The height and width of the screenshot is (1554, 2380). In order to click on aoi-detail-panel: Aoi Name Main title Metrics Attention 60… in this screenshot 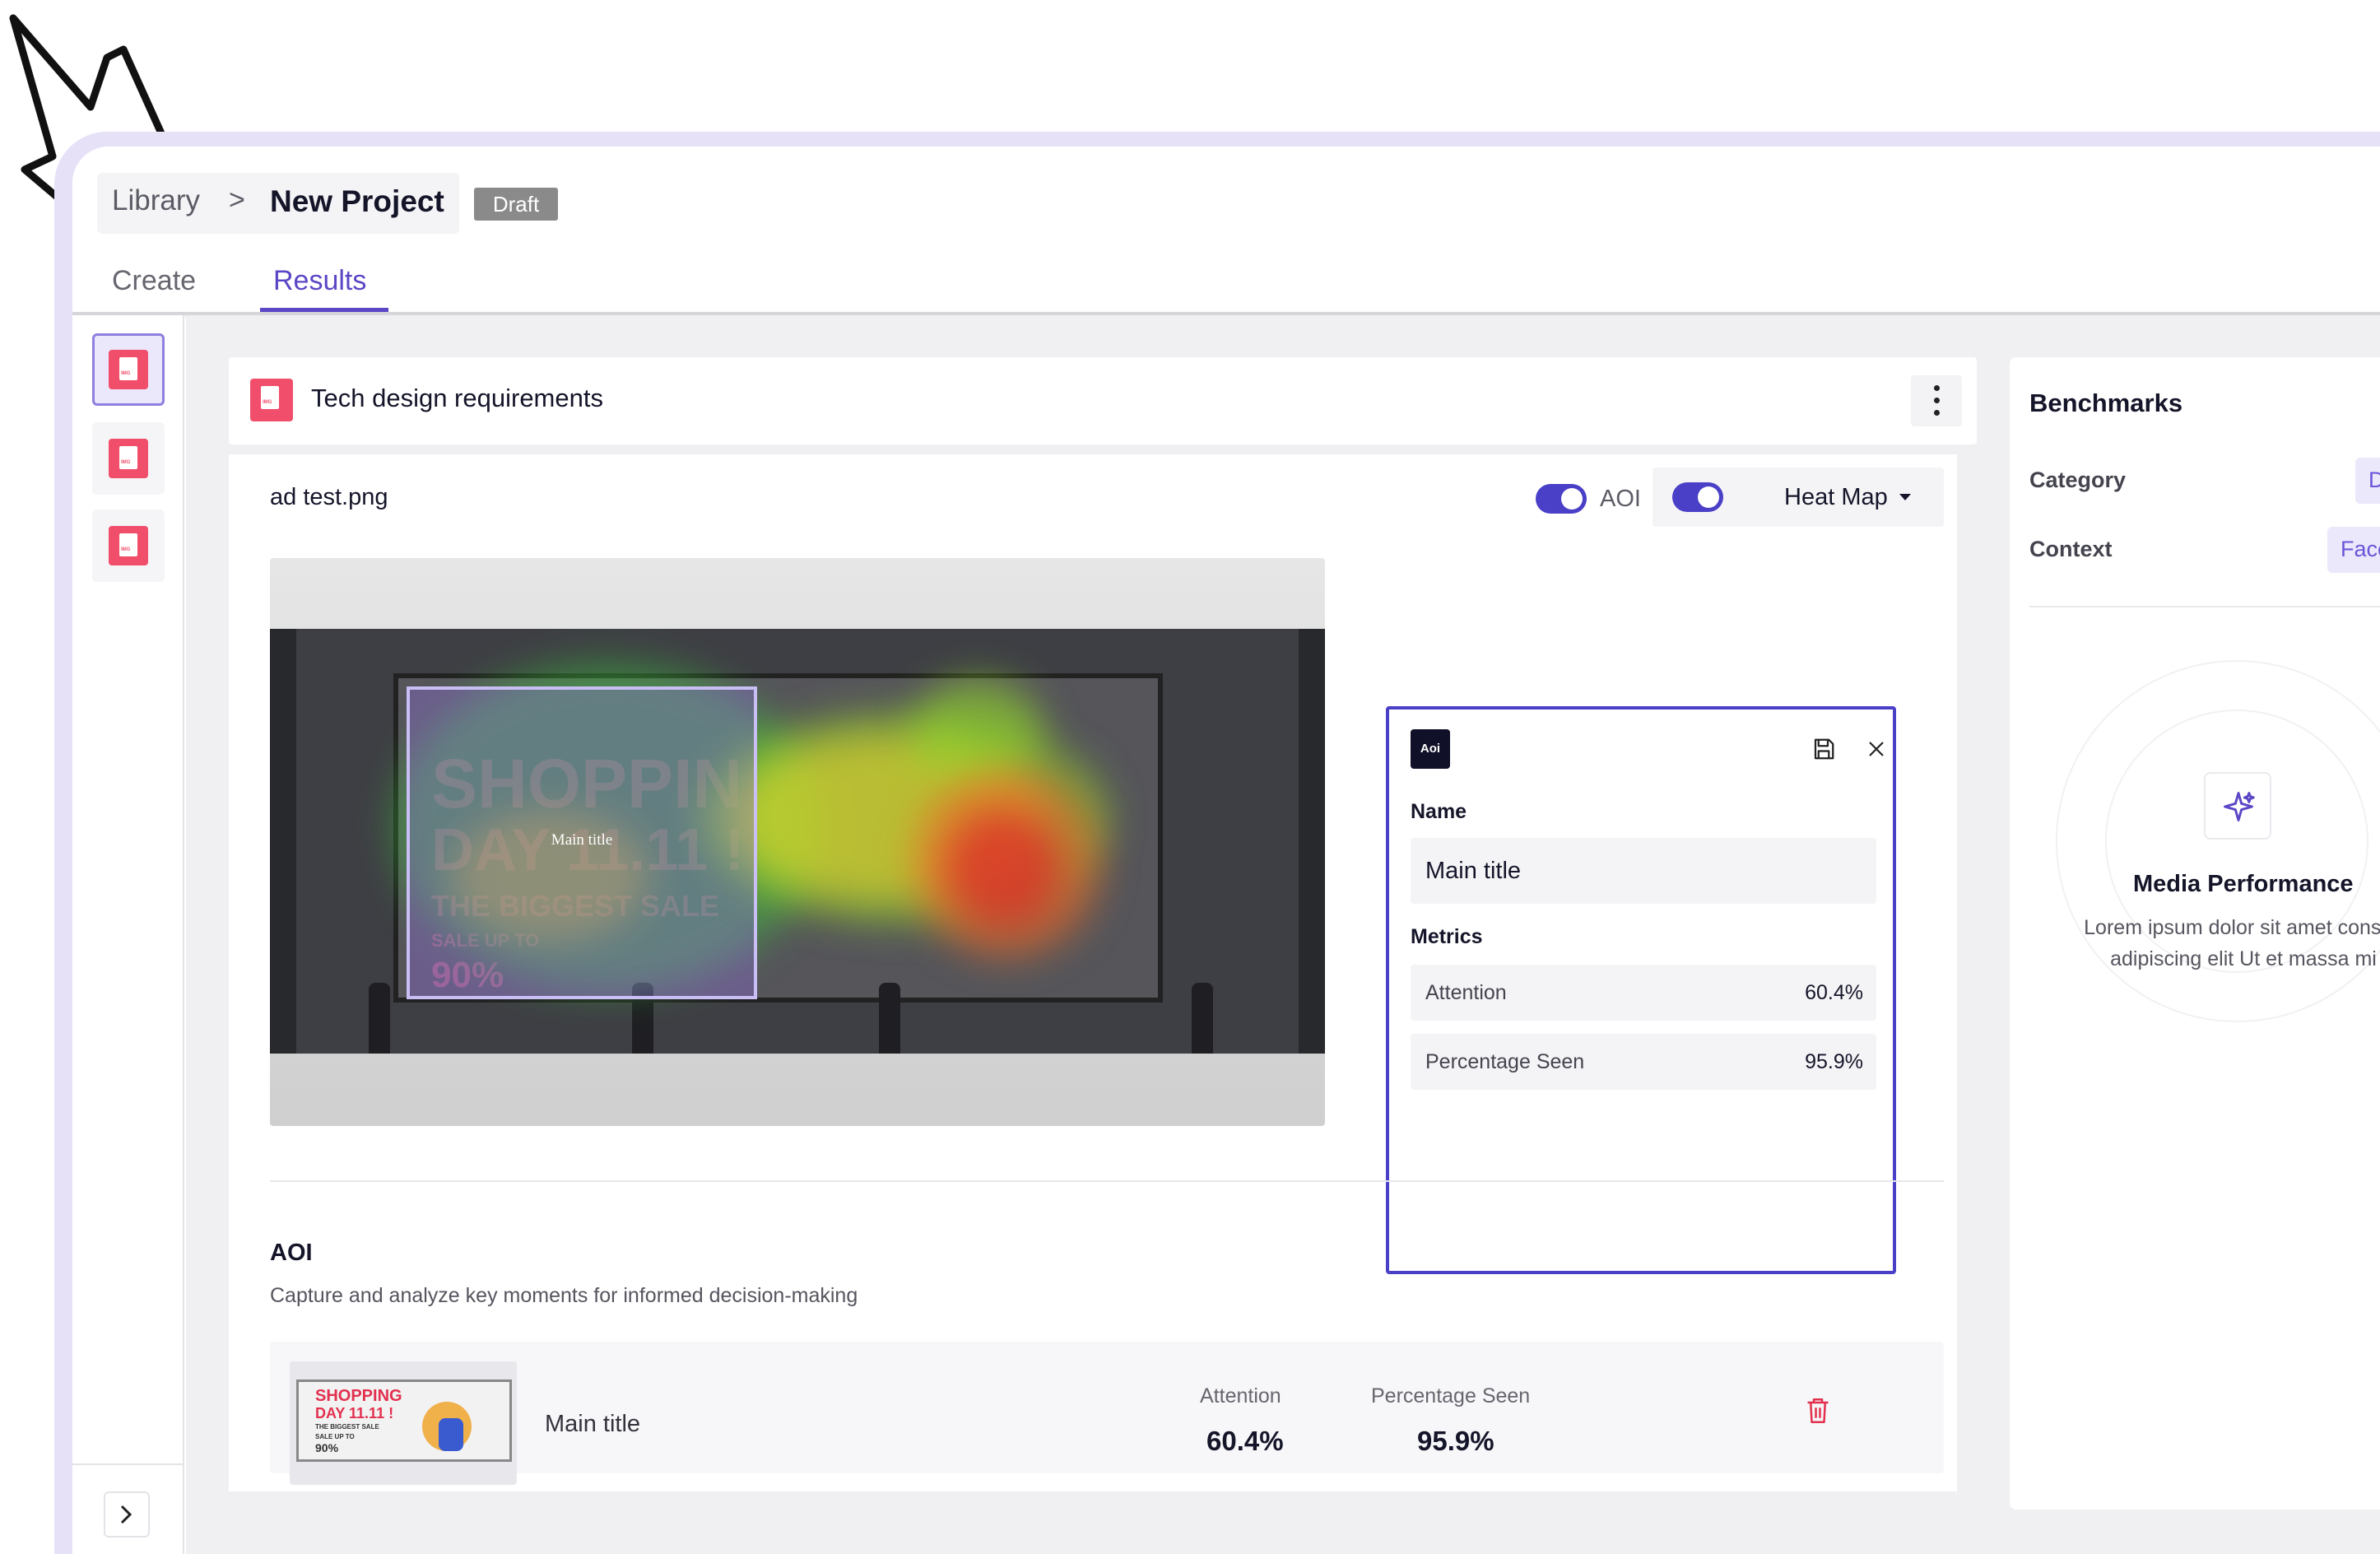, I will do `click(1641, 990)`.